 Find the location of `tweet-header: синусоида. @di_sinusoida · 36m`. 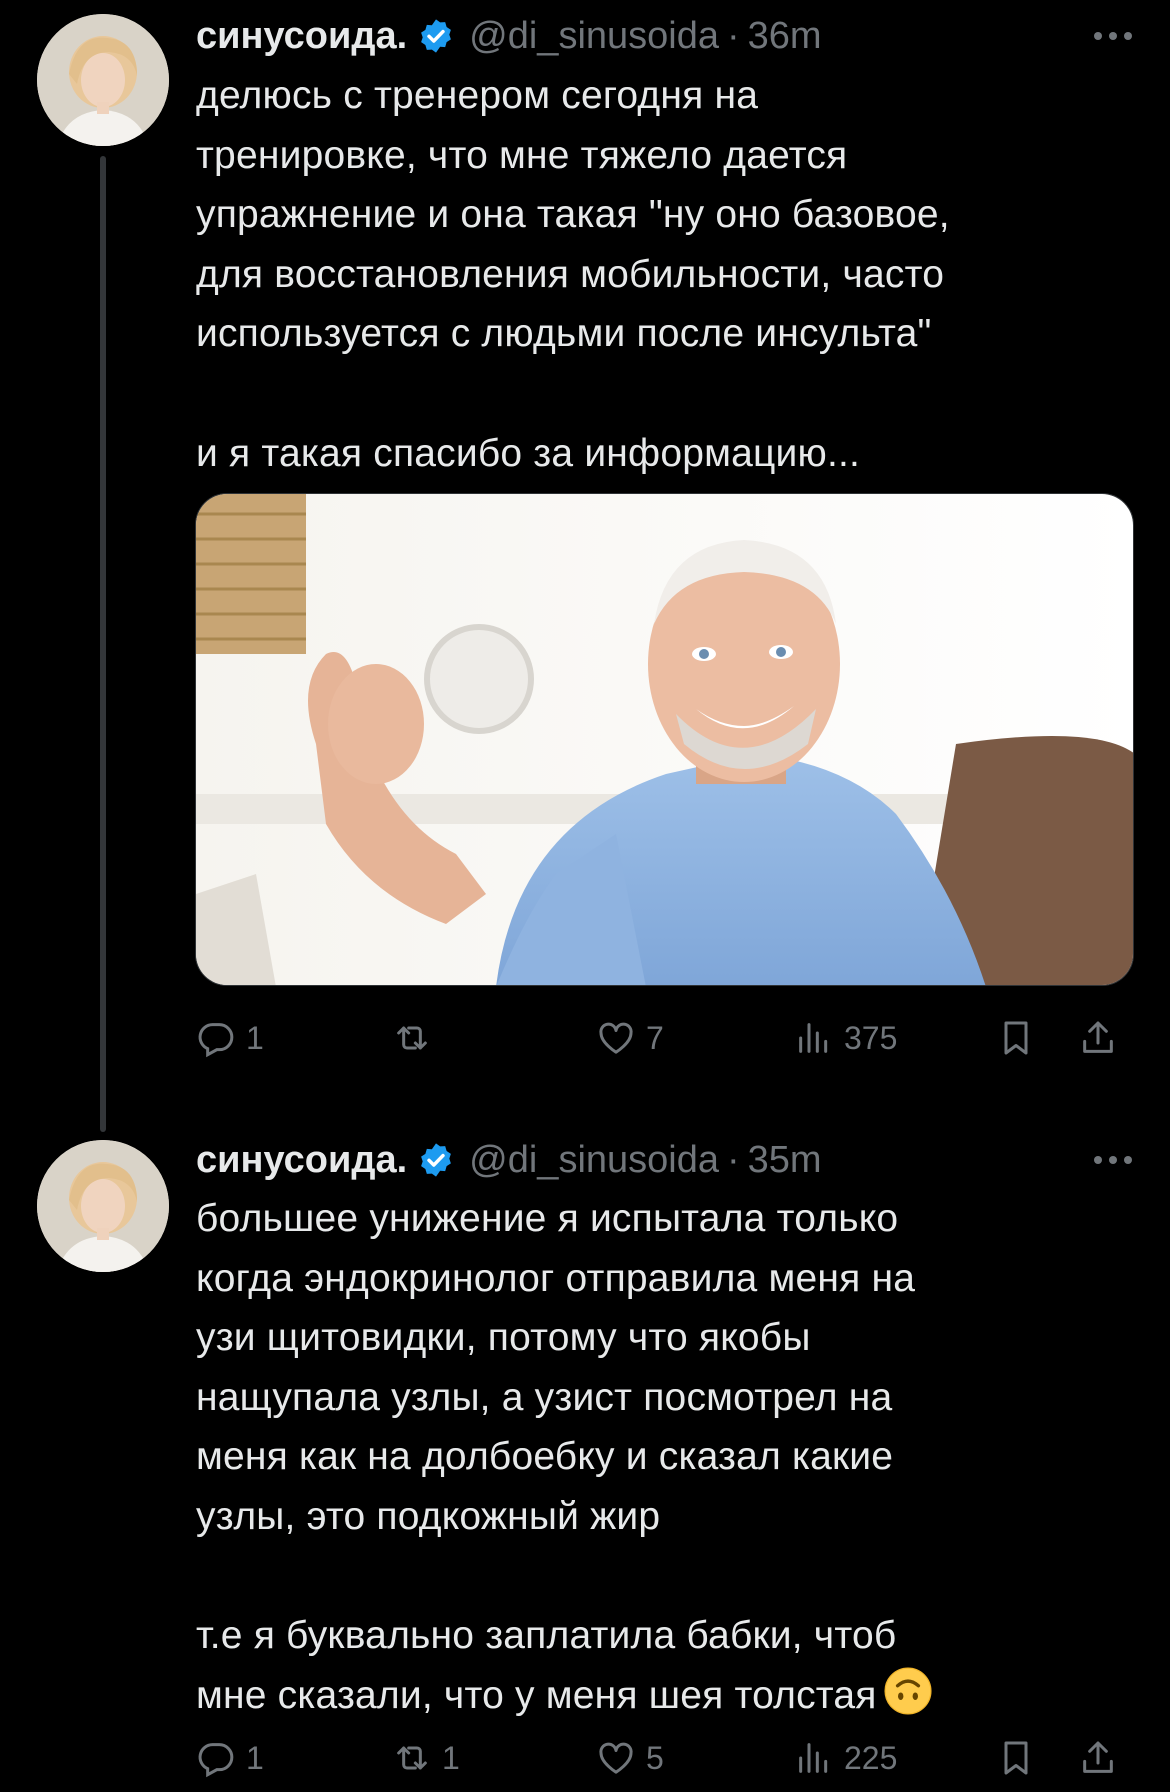

tweet-header: синусоида. @di_sinusoida · 36m is located at coordinates (509, 36).